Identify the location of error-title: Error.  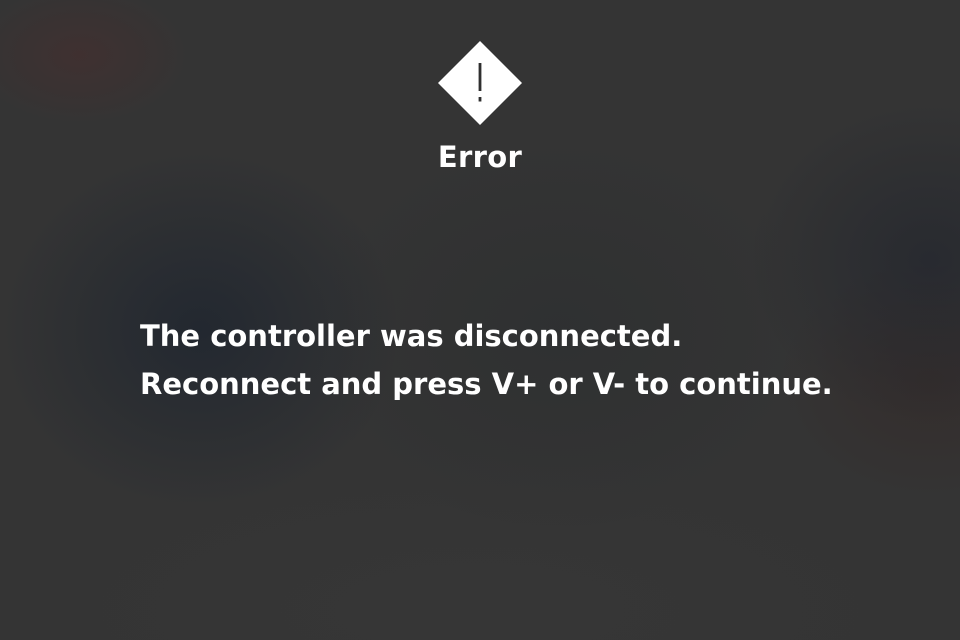
(480, 157).